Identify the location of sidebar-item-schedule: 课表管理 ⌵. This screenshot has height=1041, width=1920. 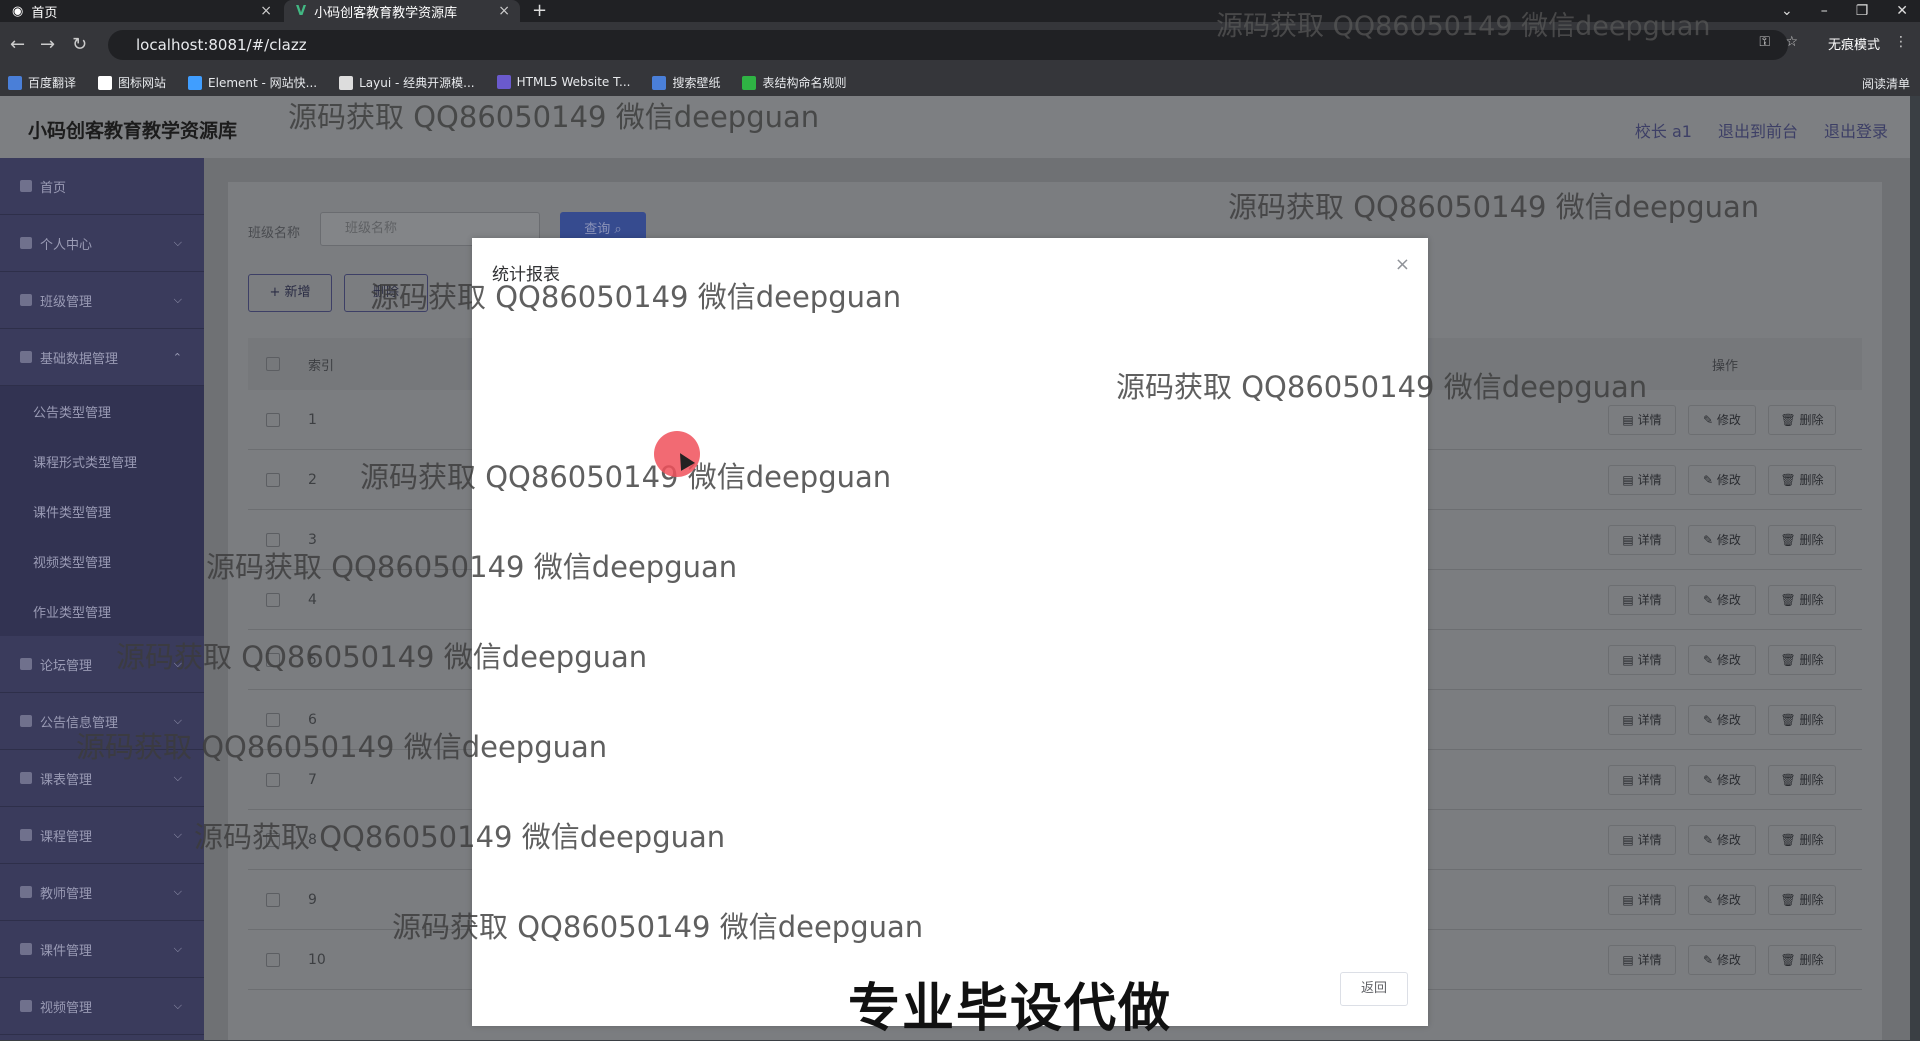
(102, 778).